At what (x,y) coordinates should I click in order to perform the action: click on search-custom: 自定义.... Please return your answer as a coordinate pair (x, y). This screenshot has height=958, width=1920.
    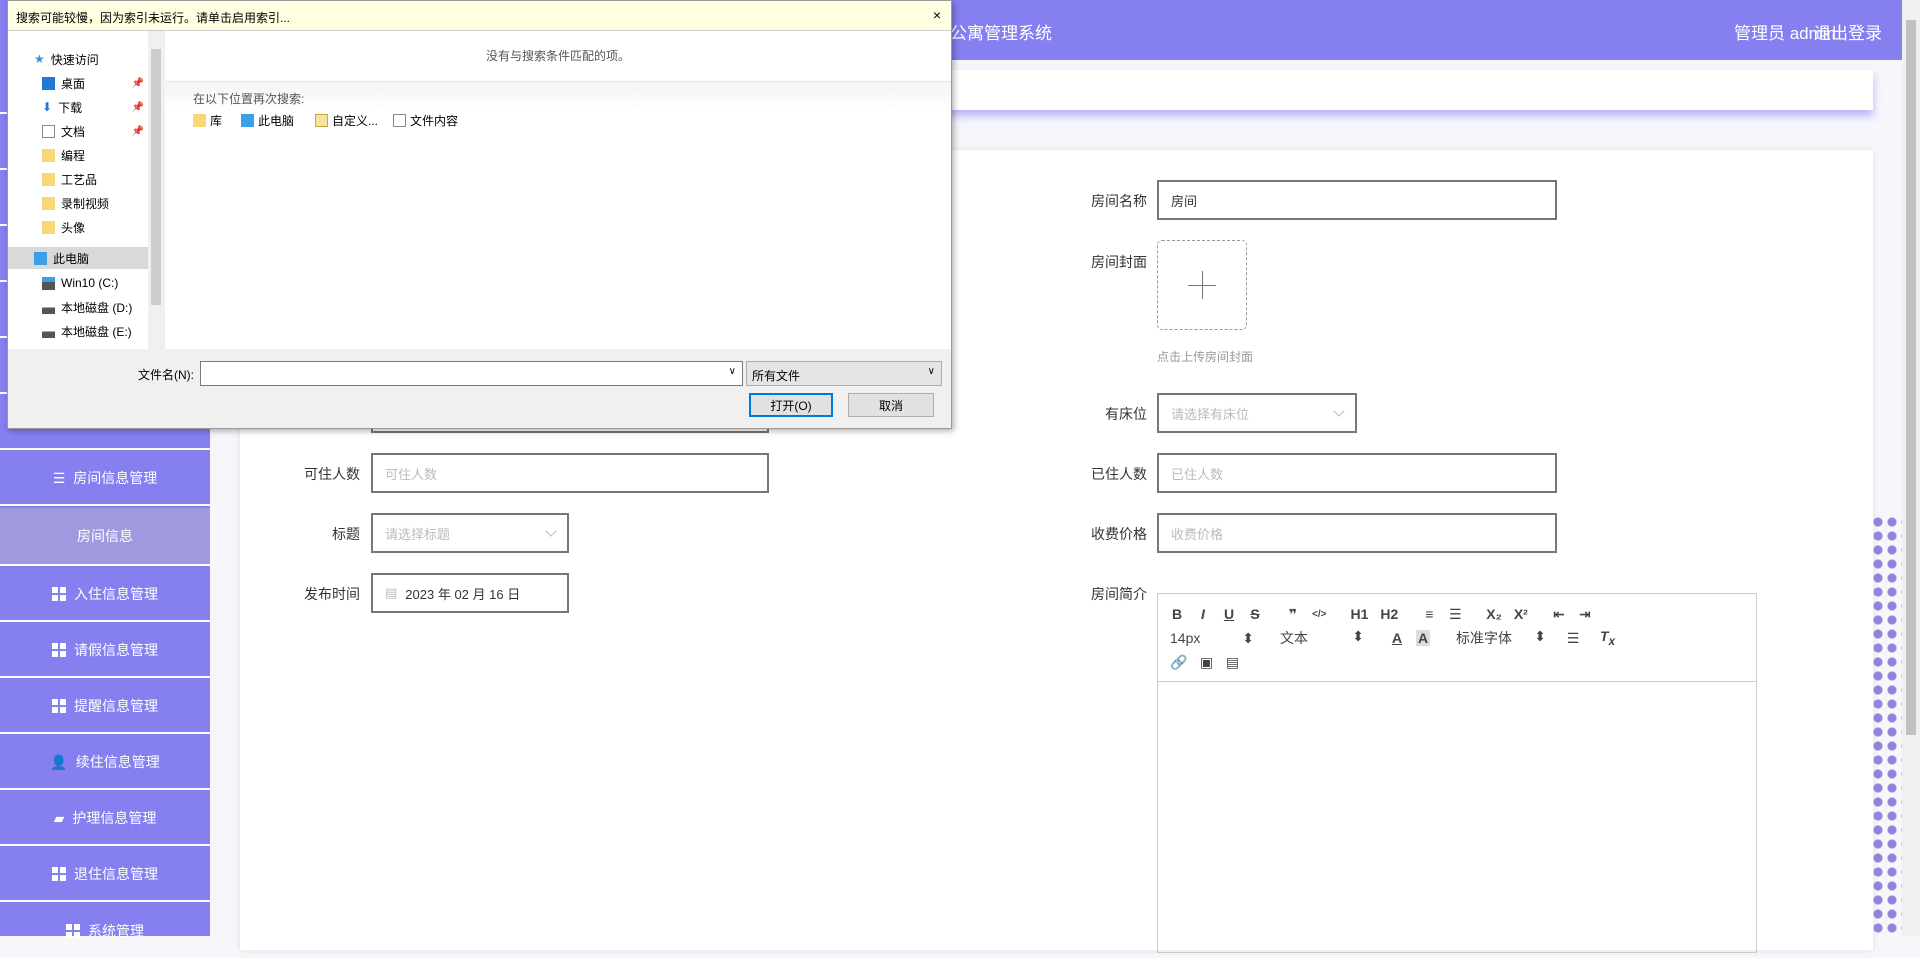
    Looking at the image, I should click on (346, 120).